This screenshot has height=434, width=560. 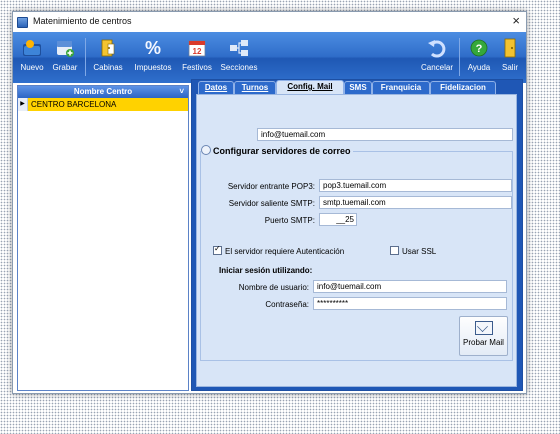 I want to click on exit-door-icon, so click(x=510, y=48).